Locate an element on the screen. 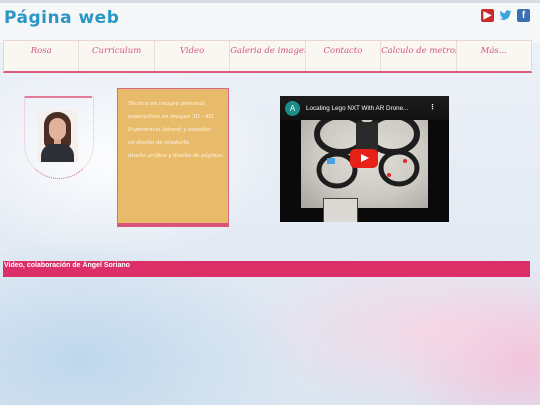  nav-item-rosa: Rosa is located at coordinates (42, 56).